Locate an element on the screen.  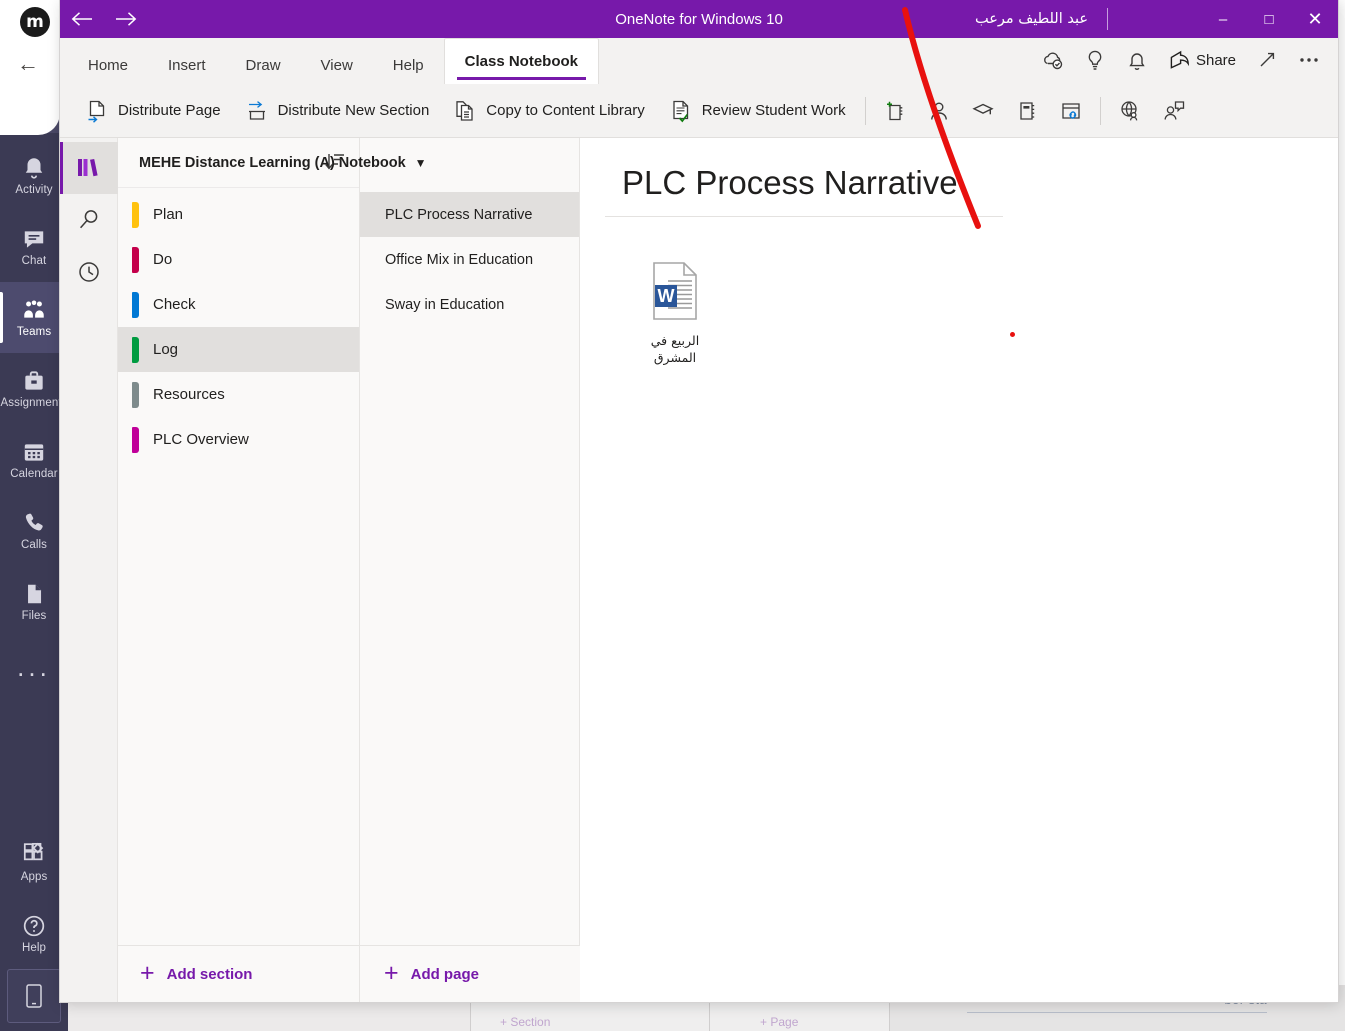
sidebar-item-activity: Activity is located at coordinates (34, 175).